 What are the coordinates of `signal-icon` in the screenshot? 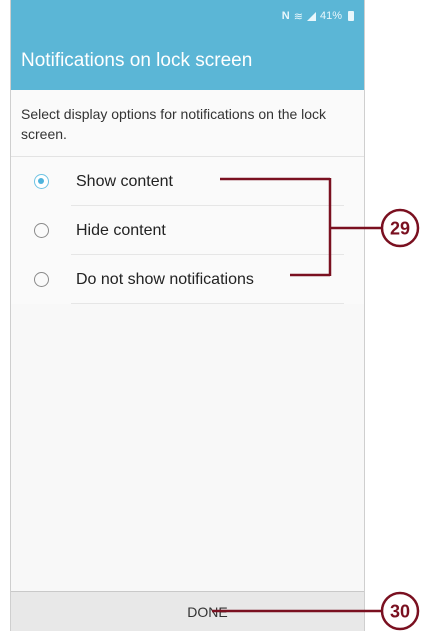 It's located at (311, 16).